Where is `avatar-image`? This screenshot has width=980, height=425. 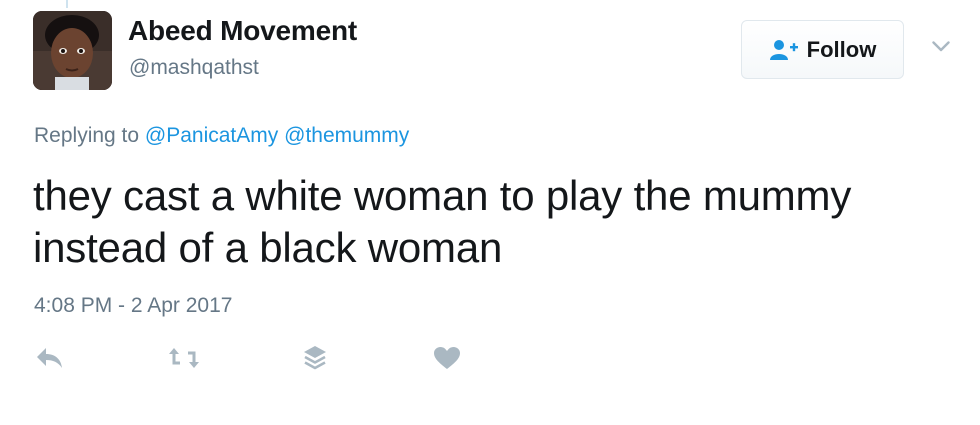
avatar-image is located at coordinates (72, 50).